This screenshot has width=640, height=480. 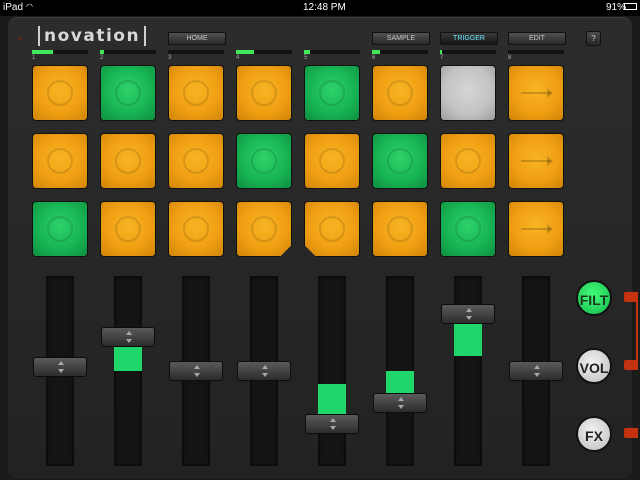 I want to click on wifi-icon: ◠, so click(x=29, y=6).